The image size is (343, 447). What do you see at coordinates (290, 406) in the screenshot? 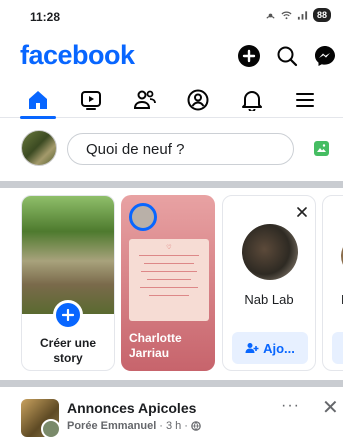
I see `post-more-button: ···` at bounding box center [290, 406].